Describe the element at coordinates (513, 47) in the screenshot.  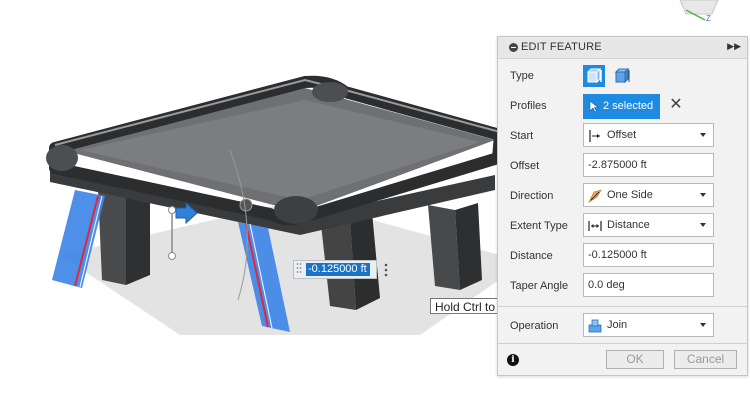
I see `collapse-icon` at that location.